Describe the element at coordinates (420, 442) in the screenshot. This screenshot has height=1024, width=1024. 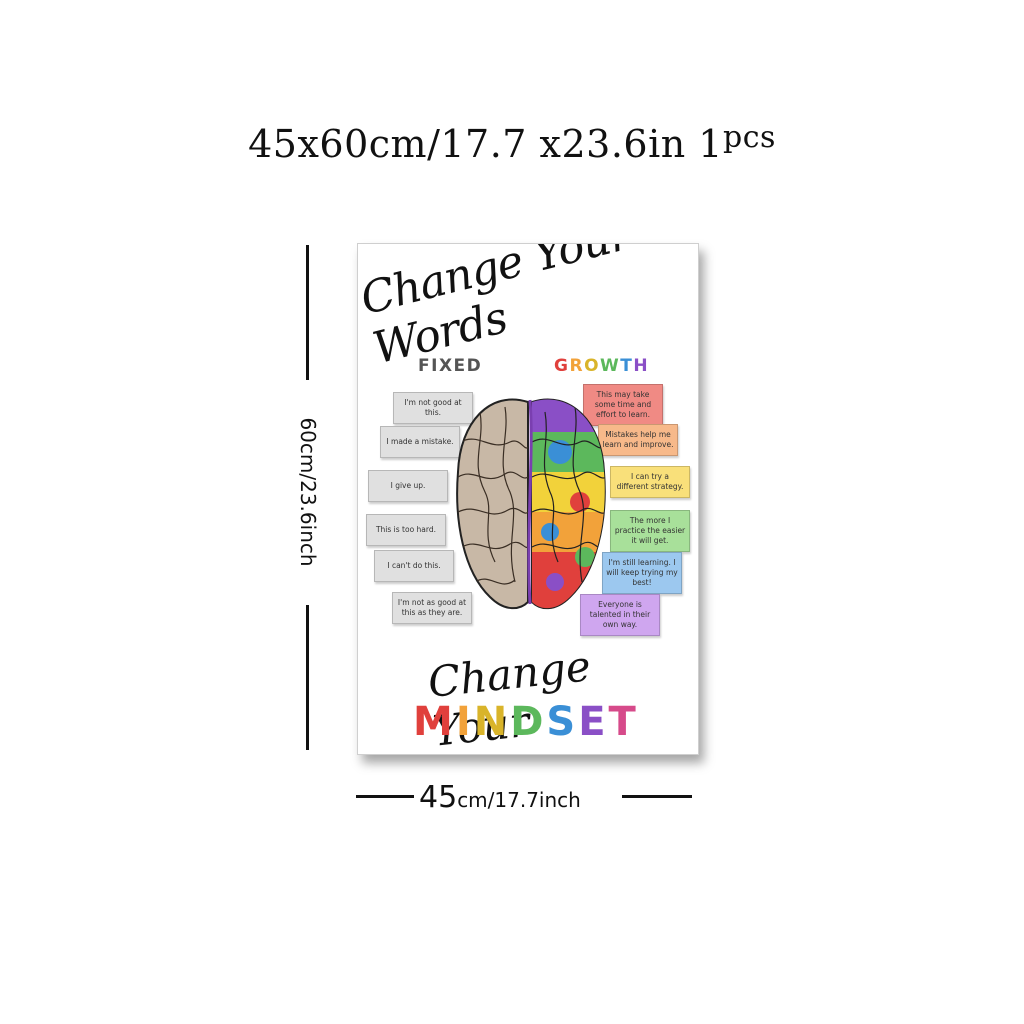
I see `fixed-card: I made a mistake.` at that location.